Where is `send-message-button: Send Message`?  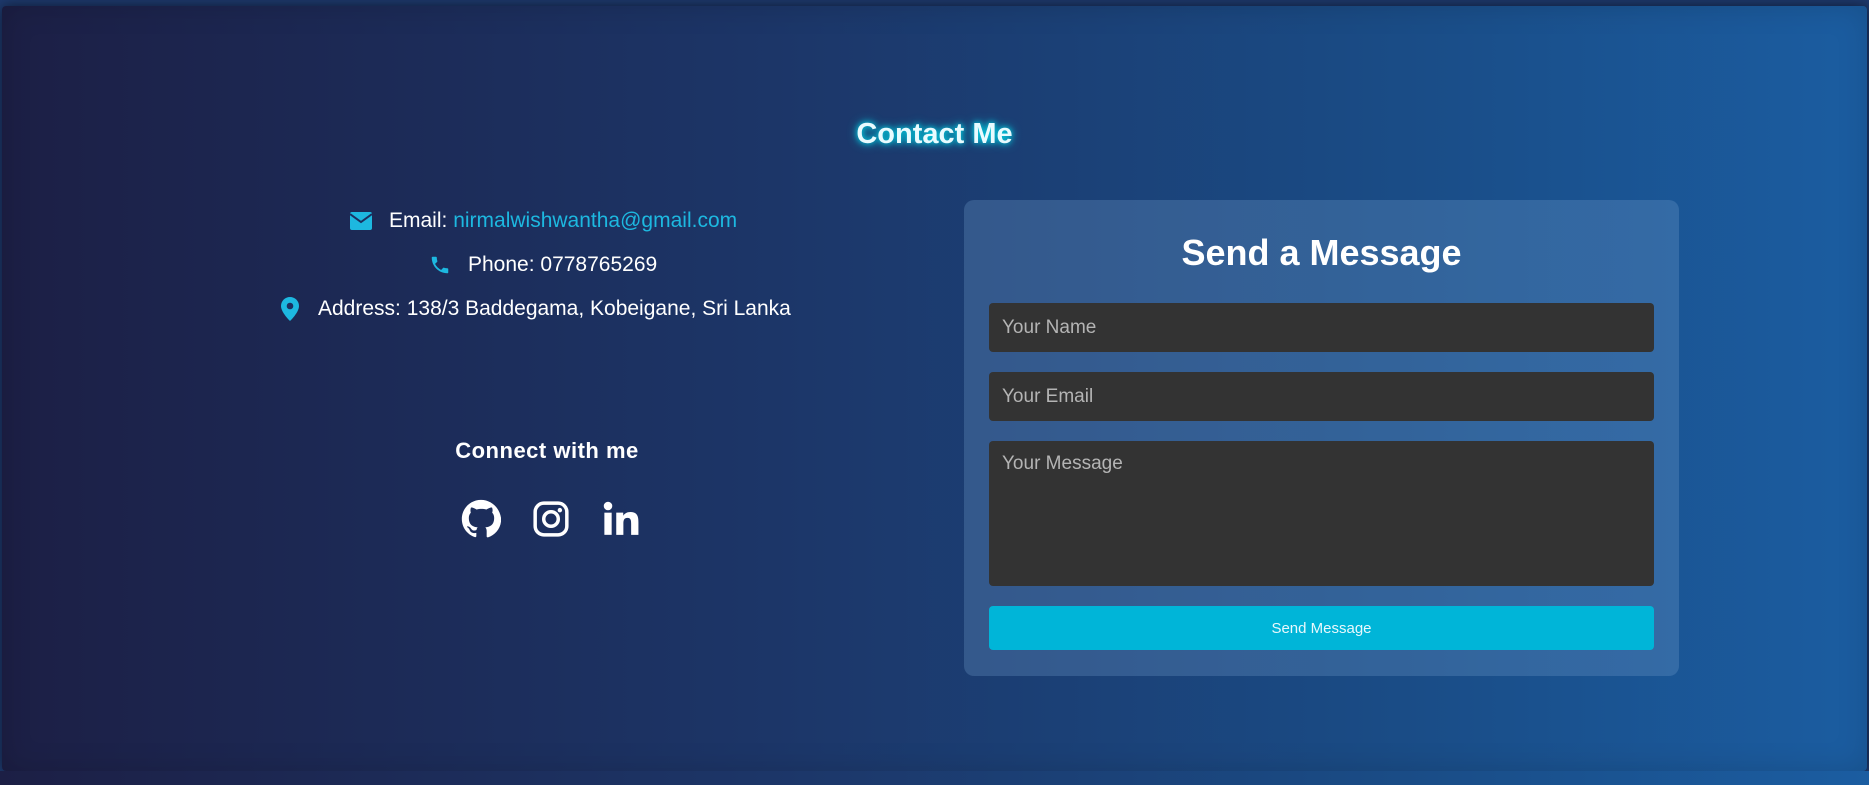
send-message-button: Send Message is located at coordinates (1321, 628).